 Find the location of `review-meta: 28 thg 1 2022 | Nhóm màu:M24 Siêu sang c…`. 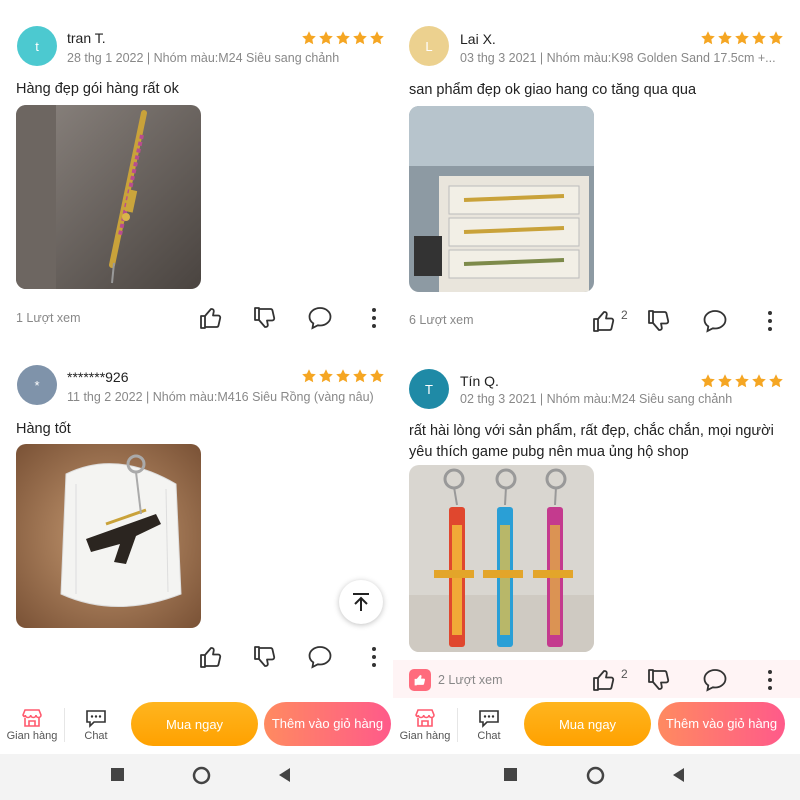

review-meta: 28 thg 1 2022 | Nhóm màu:M24 Siêu sang c… is located at coordinates (203, 58).